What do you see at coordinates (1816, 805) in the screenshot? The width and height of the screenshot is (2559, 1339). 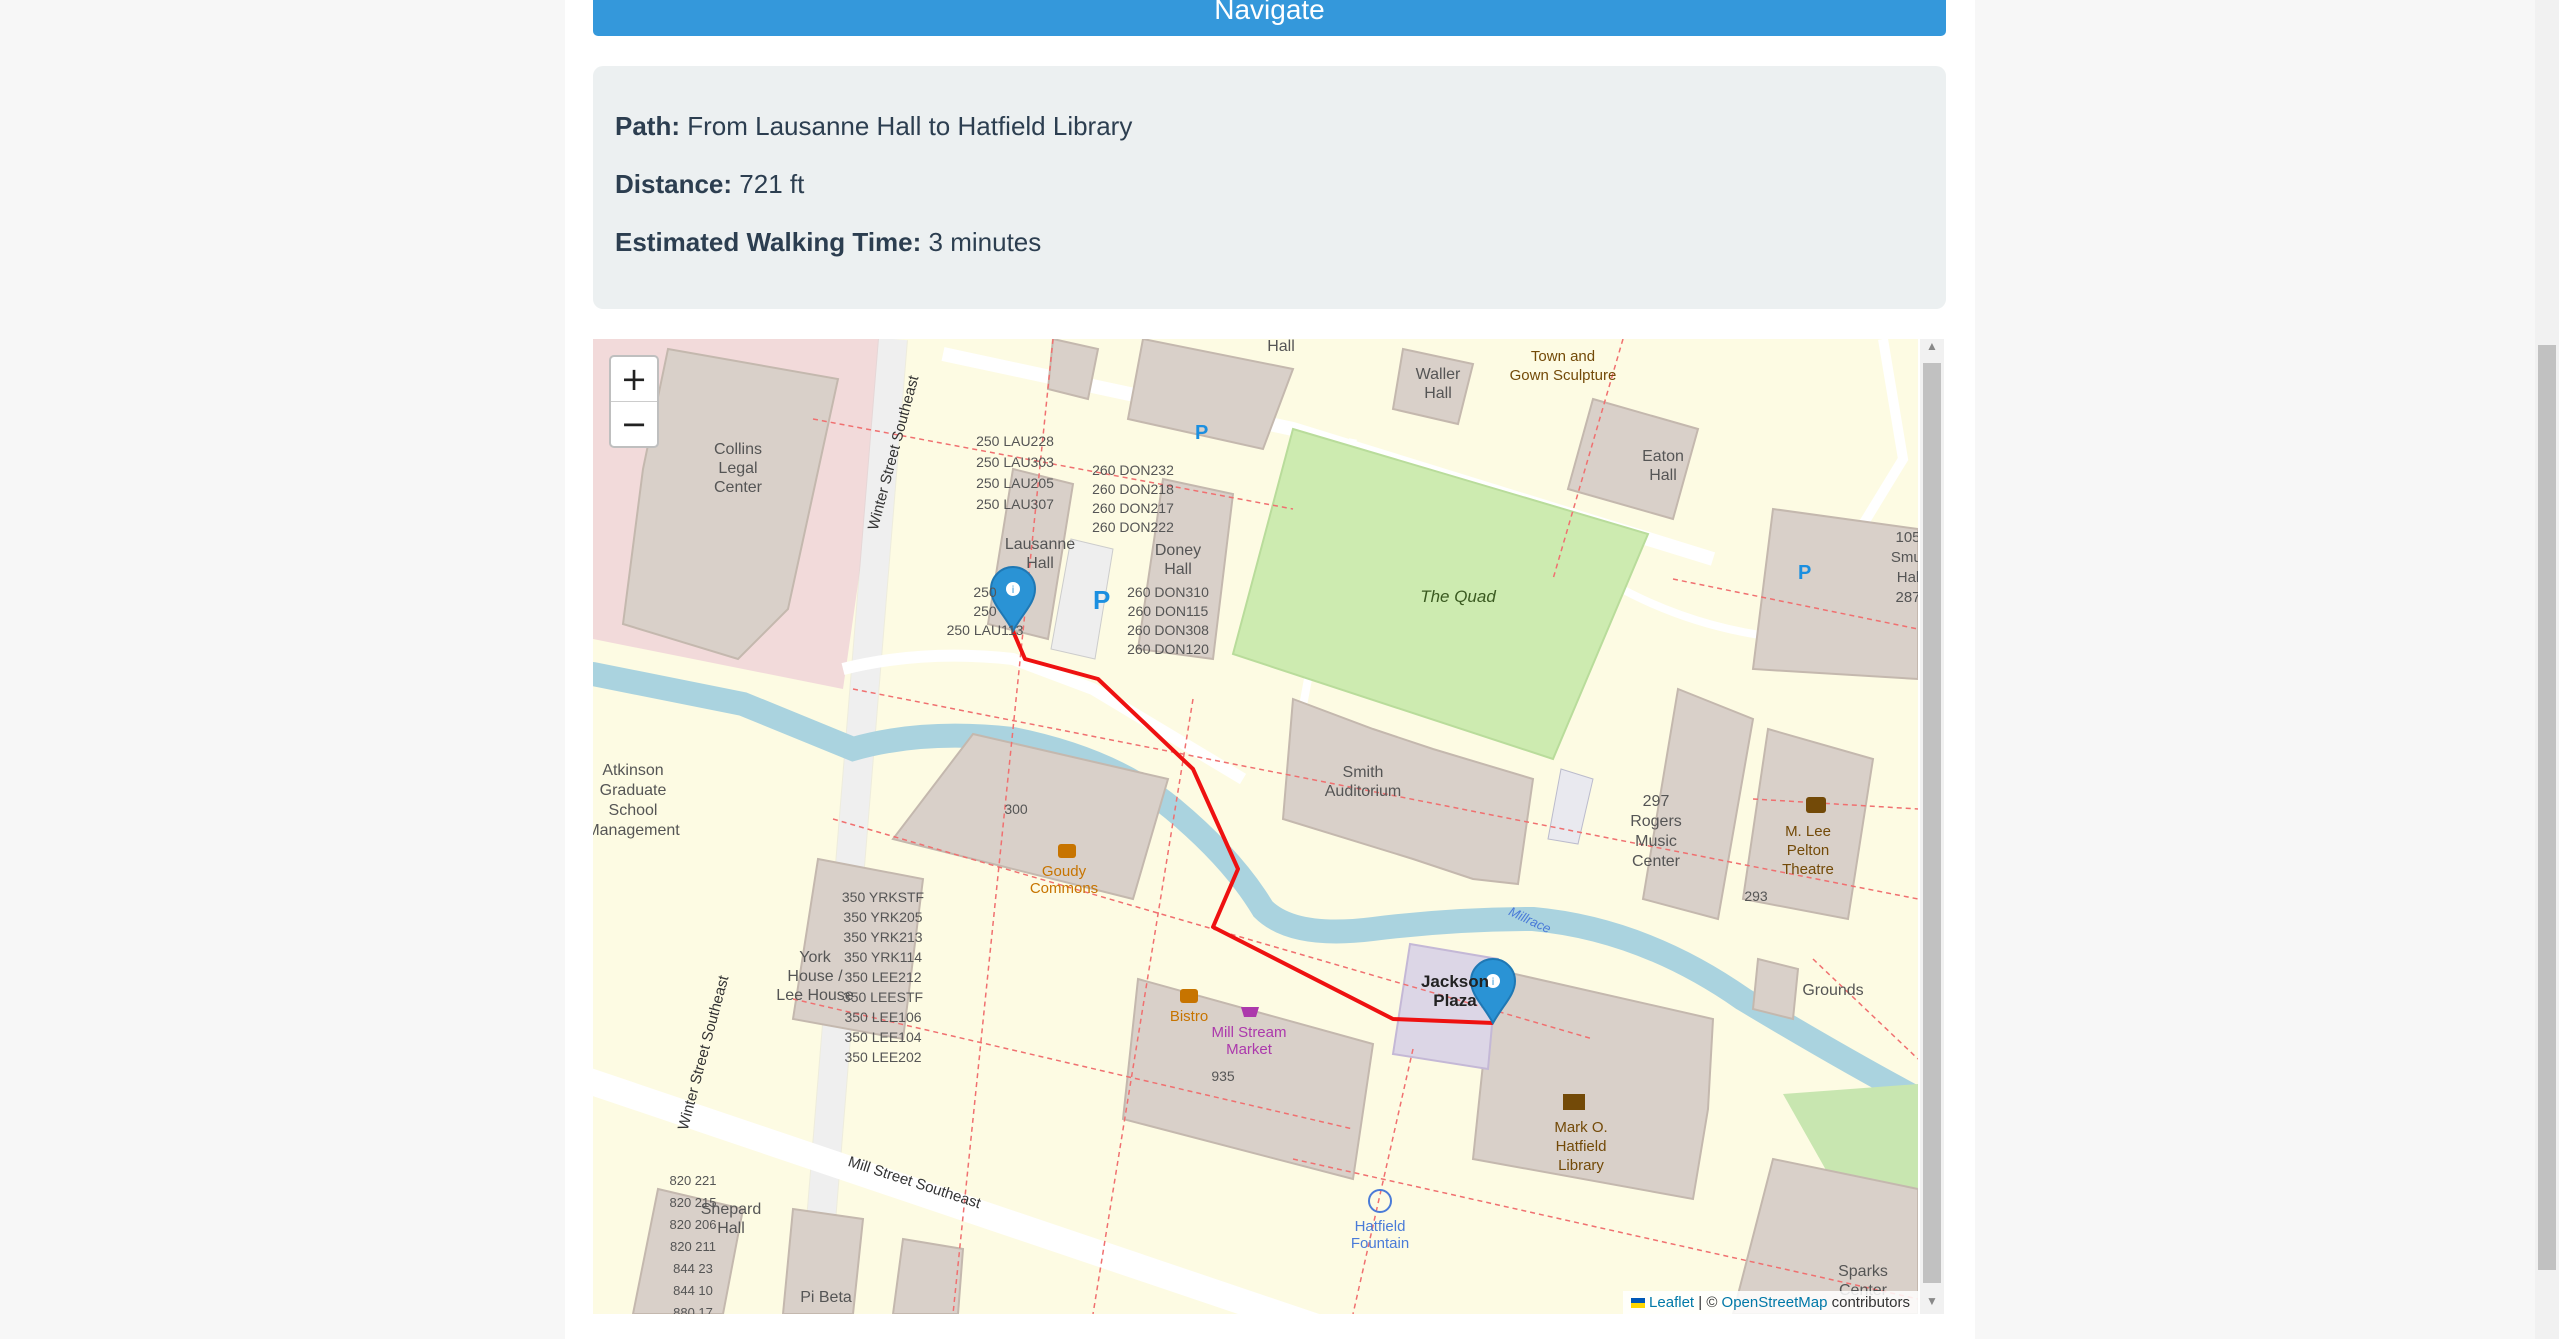 I see `theatre-icon` at bounding box center [1816, 805].